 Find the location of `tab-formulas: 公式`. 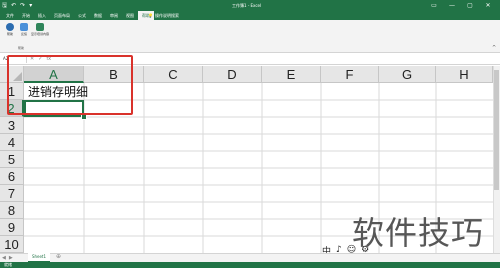

tab-formulas: 公式 is located at coordinates (82, 15).